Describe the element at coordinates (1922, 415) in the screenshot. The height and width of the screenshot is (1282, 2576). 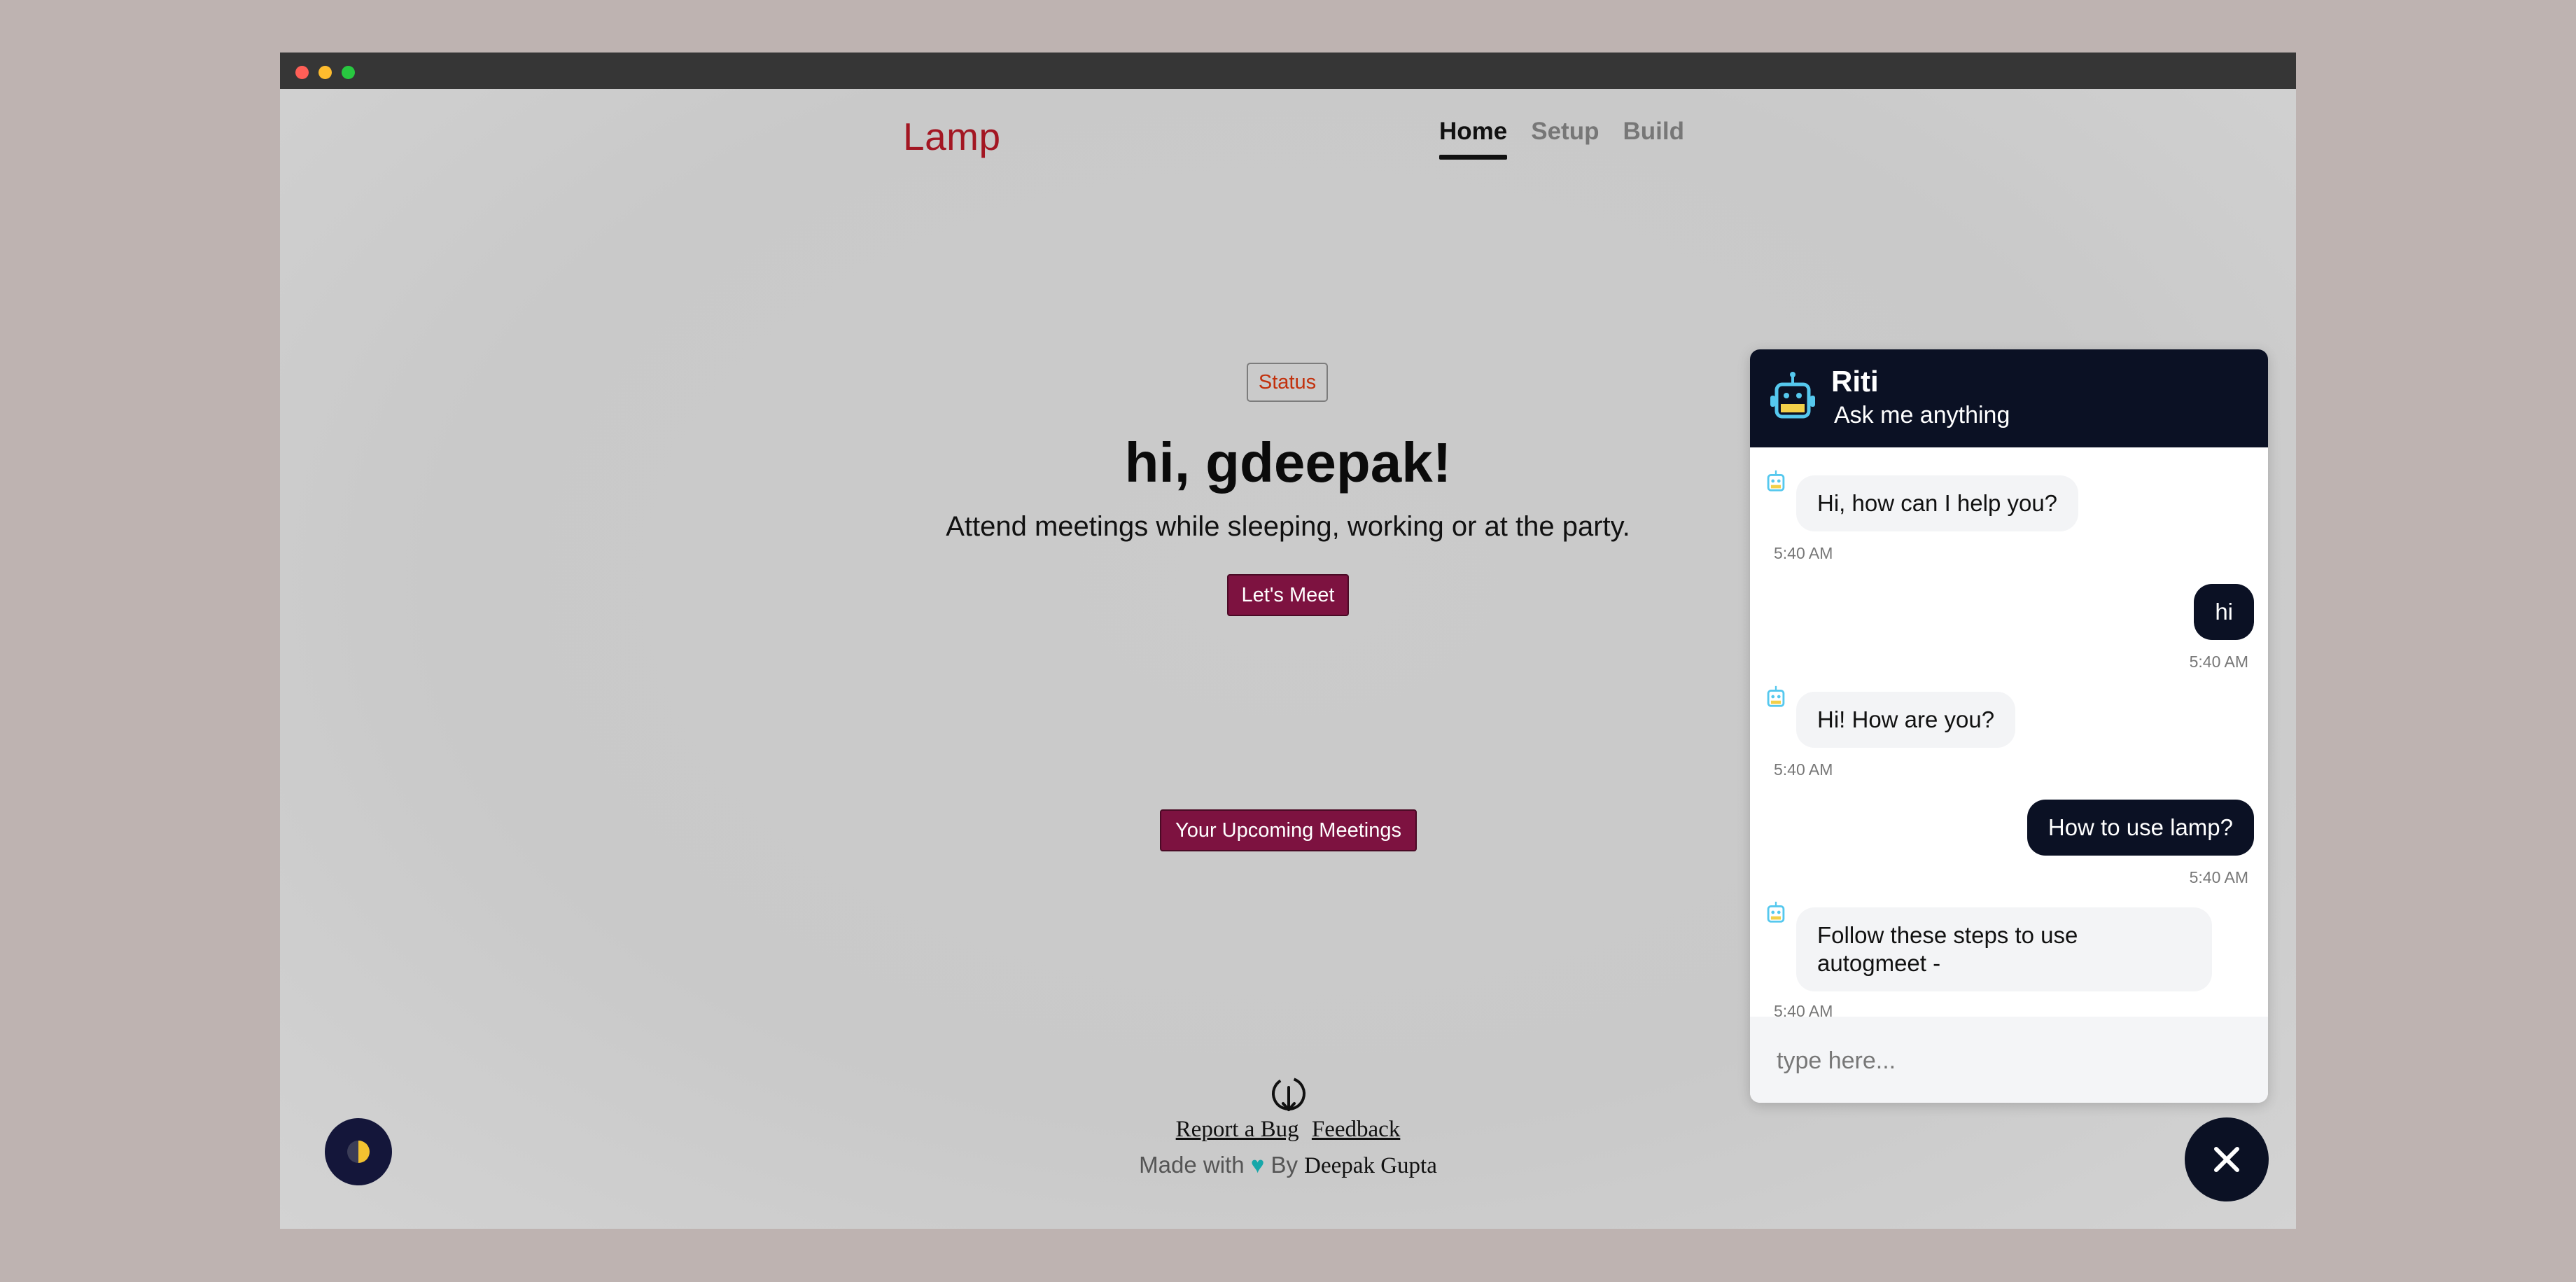
I see `chat-bot-tagline: Ask me anything` at that location.